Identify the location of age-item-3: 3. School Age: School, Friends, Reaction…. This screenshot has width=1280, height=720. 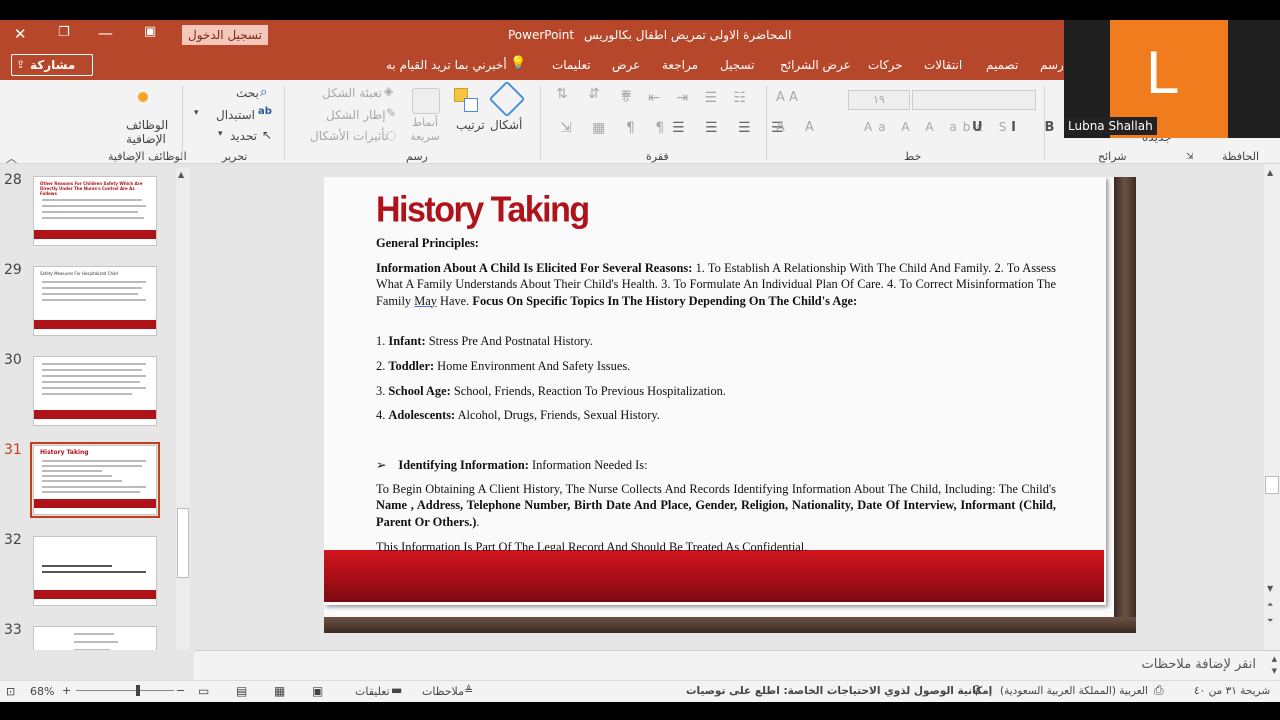
(716, 391).